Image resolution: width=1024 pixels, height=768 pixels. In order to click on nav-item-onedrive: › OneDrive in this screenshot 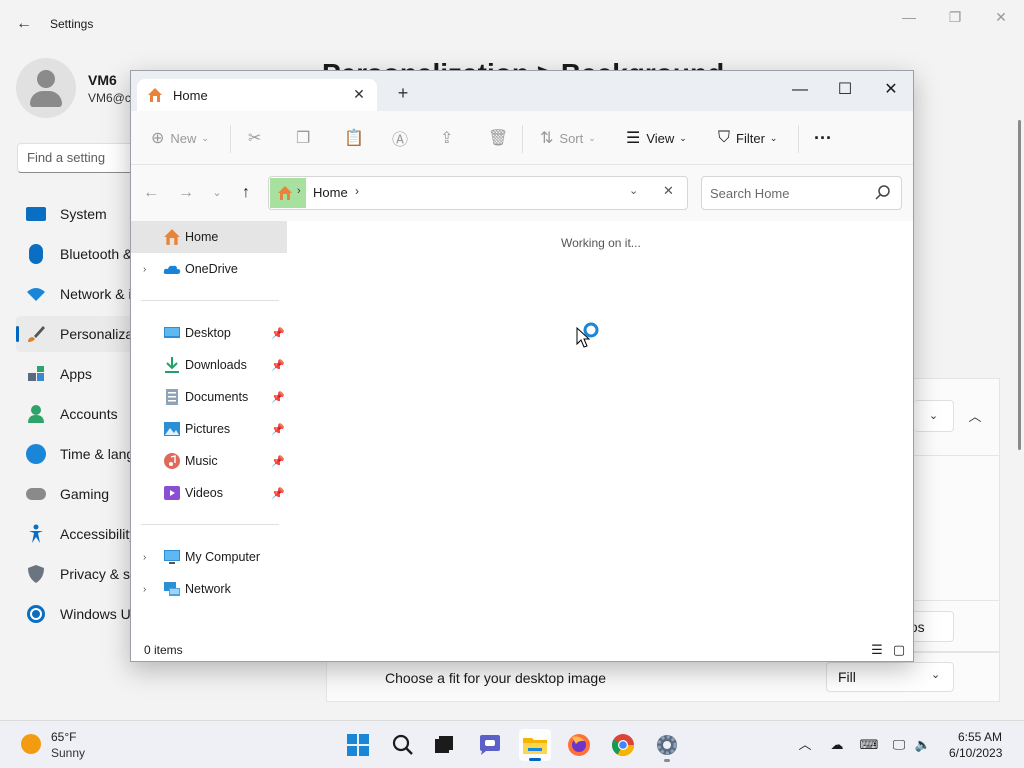, I will do `click(209, 269)`.